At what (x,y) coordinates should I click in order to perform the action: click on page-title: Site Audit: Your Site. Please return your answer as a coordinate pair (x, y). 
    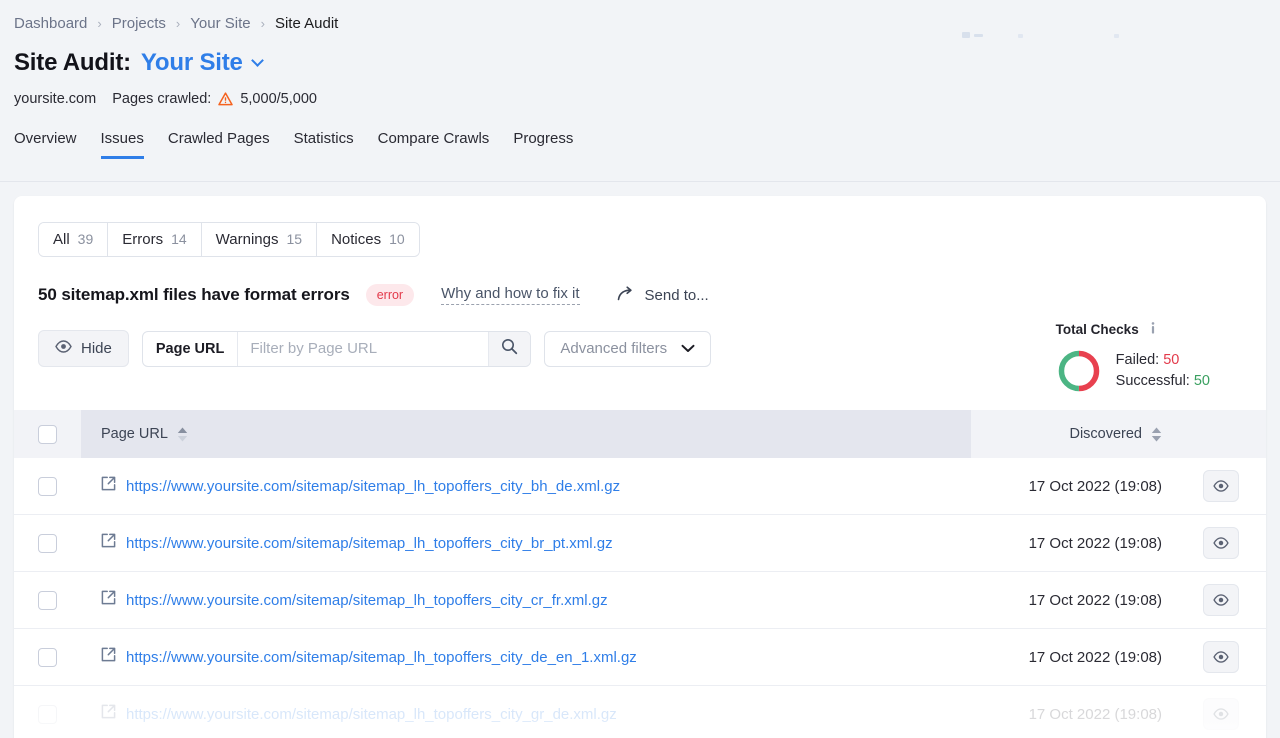
    Looking at the image, I should click on (647, 63).